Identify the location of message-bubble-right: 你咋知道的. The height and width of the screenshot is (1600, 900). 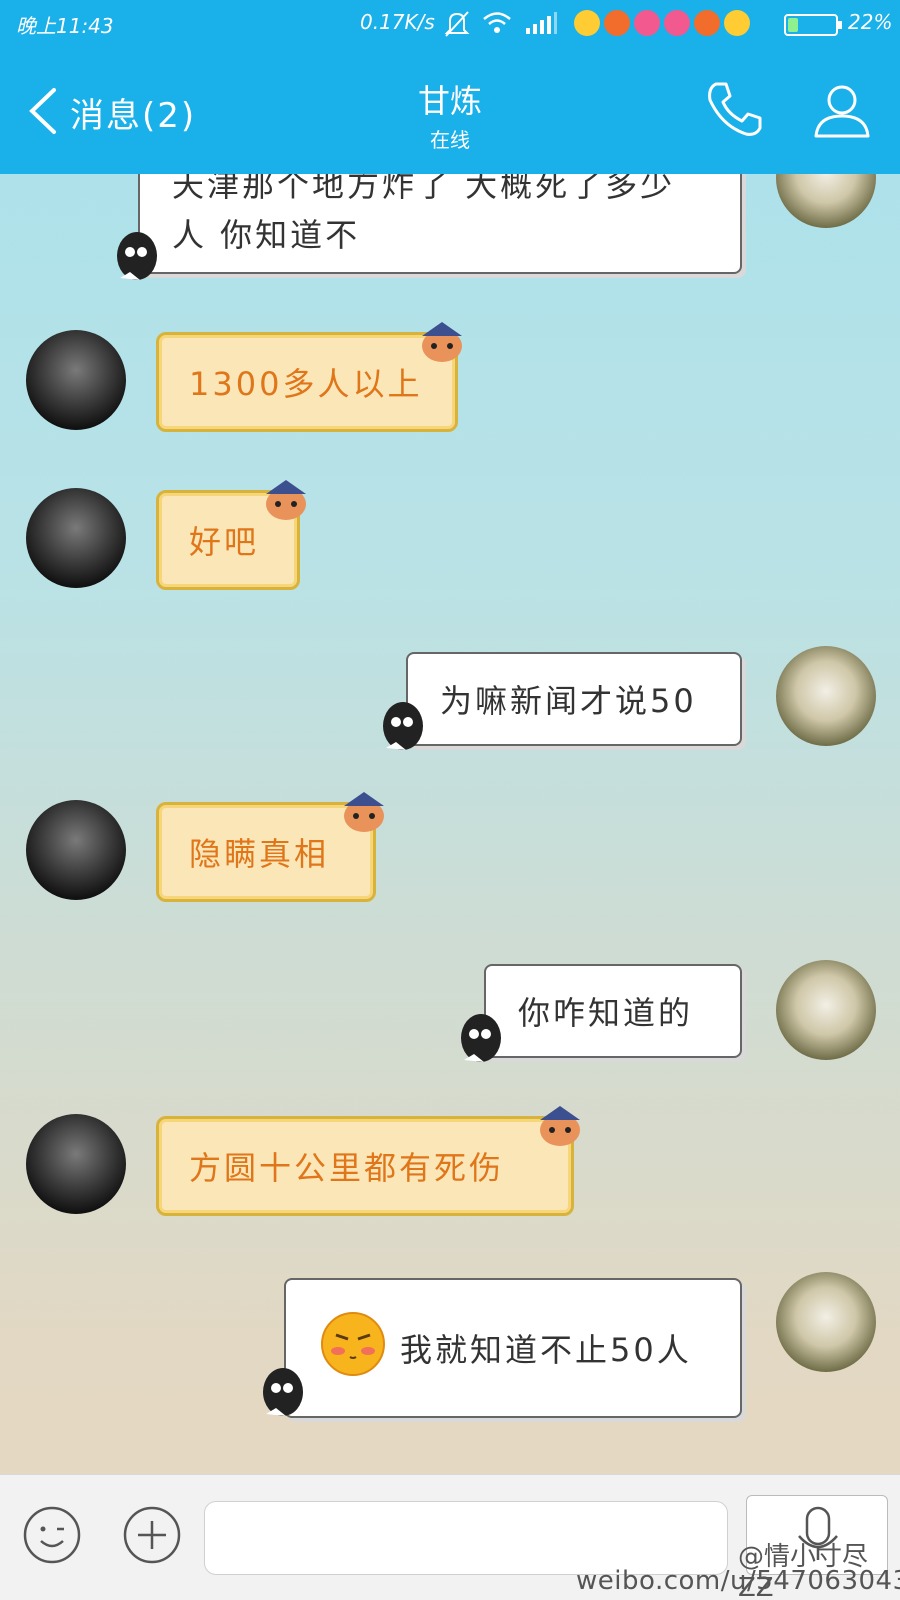
(613, 1011).